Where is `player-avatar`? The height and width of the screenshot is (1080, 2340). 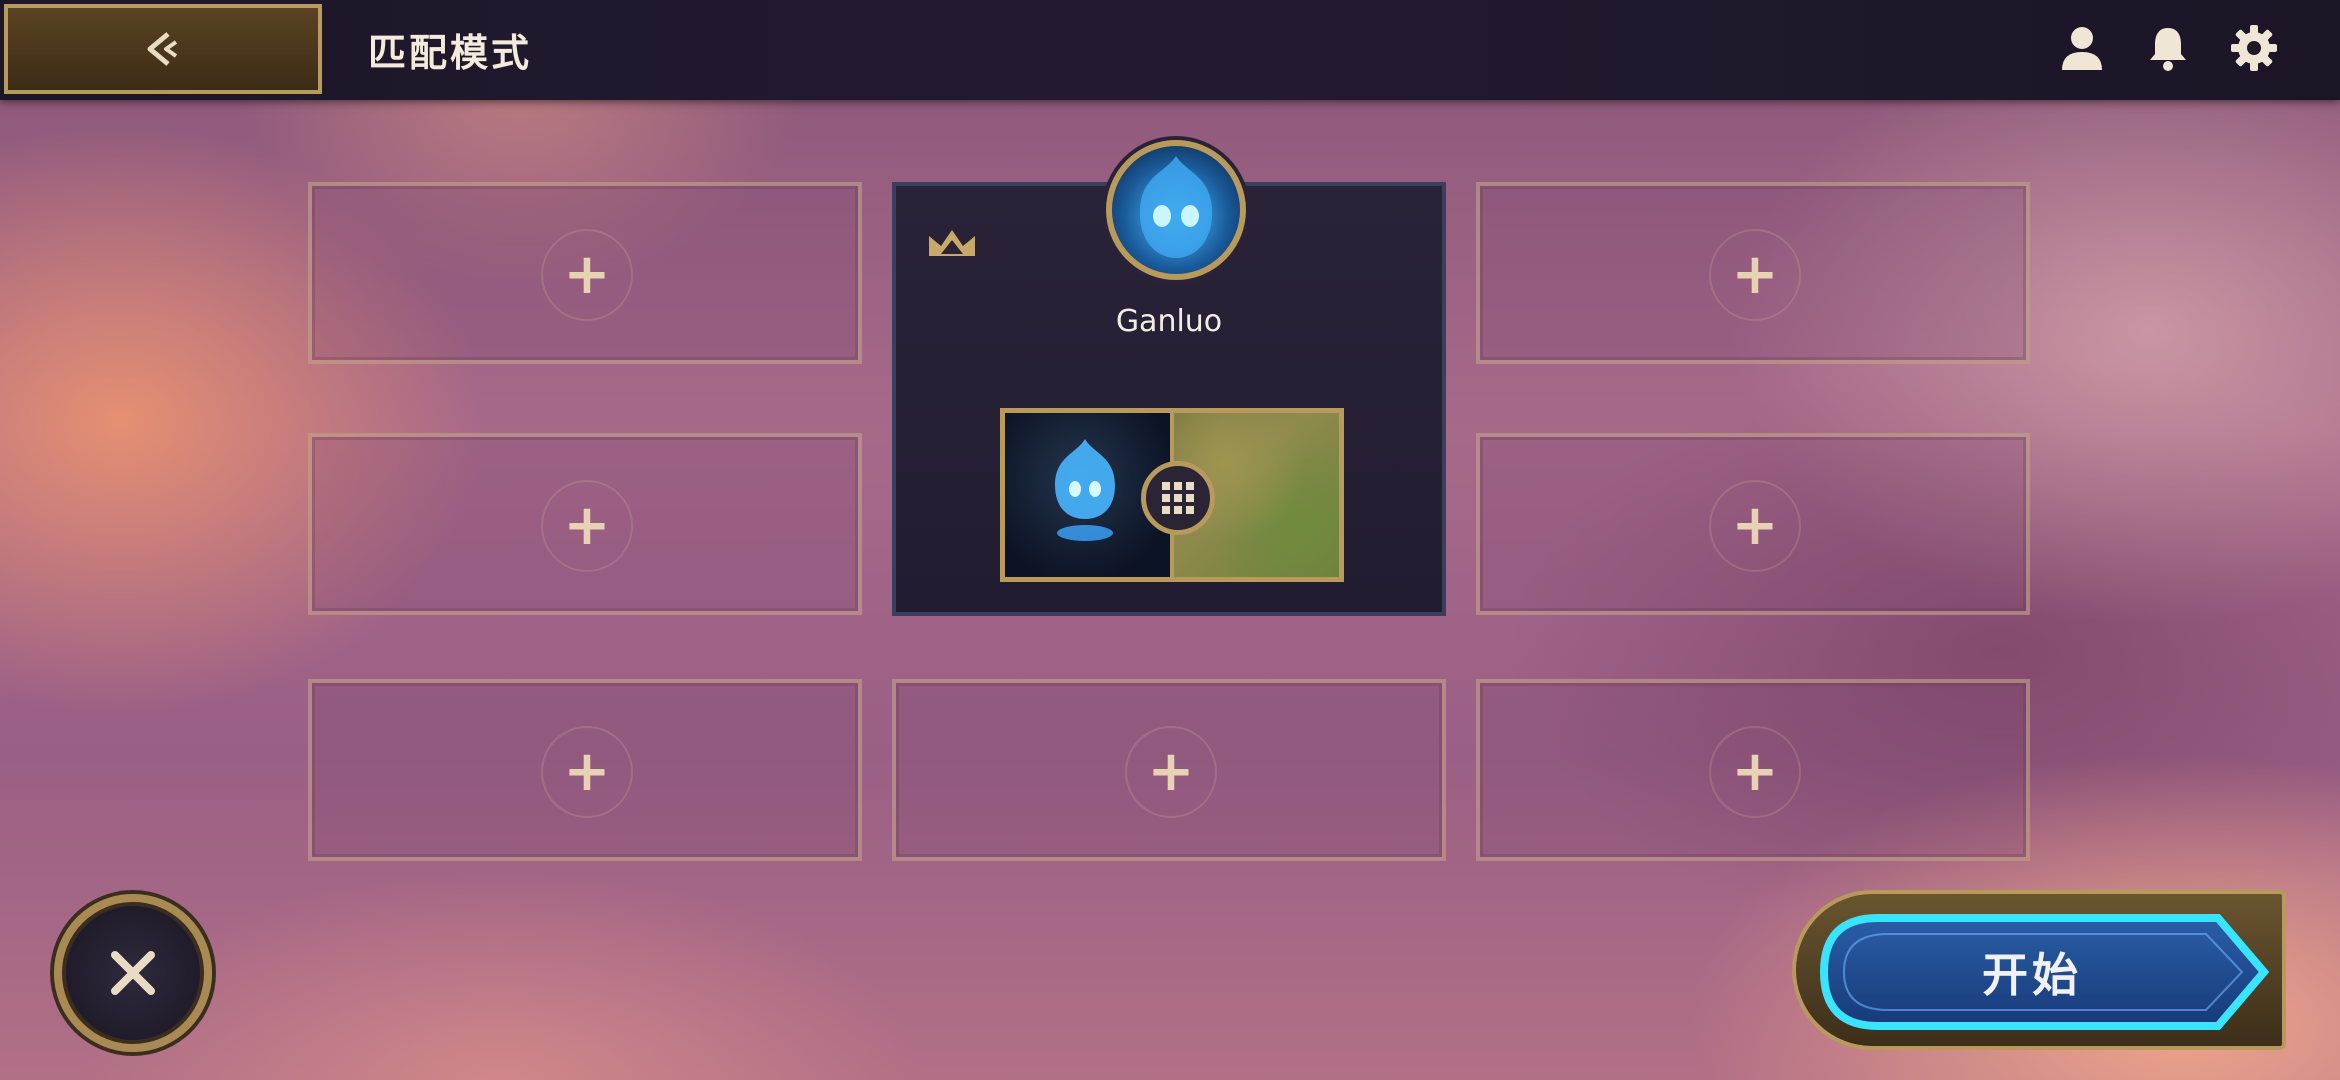 player-avatar is located at coordinates (1176, 210).